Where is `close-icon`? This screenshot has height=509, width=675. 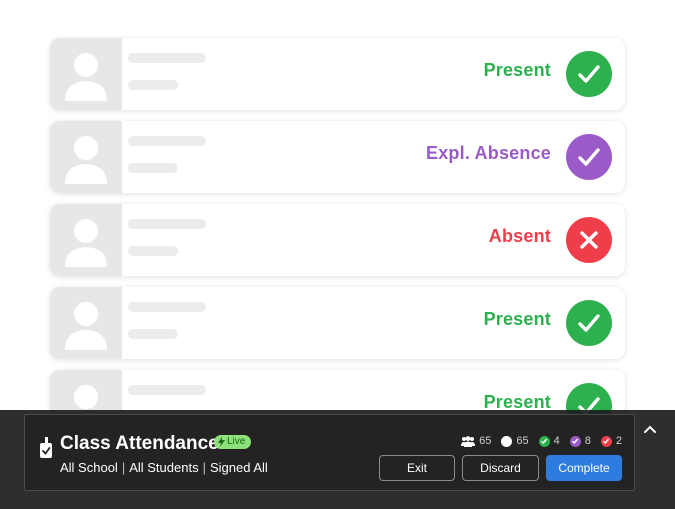
close-icon is located at coordinates (589, 240).